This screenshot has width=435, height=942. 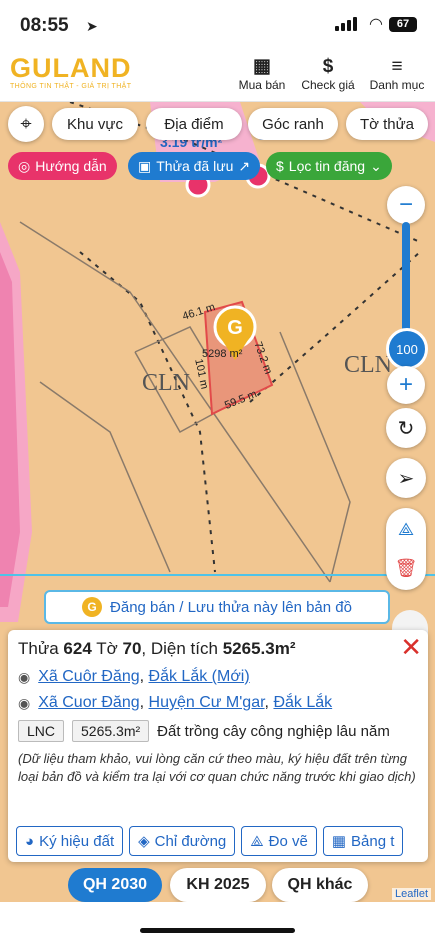 What do you see at coordinates (88, 676) in the screenshot?
I see `commune-link: Xã Cuôr Đăng` at bounding box center [88, 676].